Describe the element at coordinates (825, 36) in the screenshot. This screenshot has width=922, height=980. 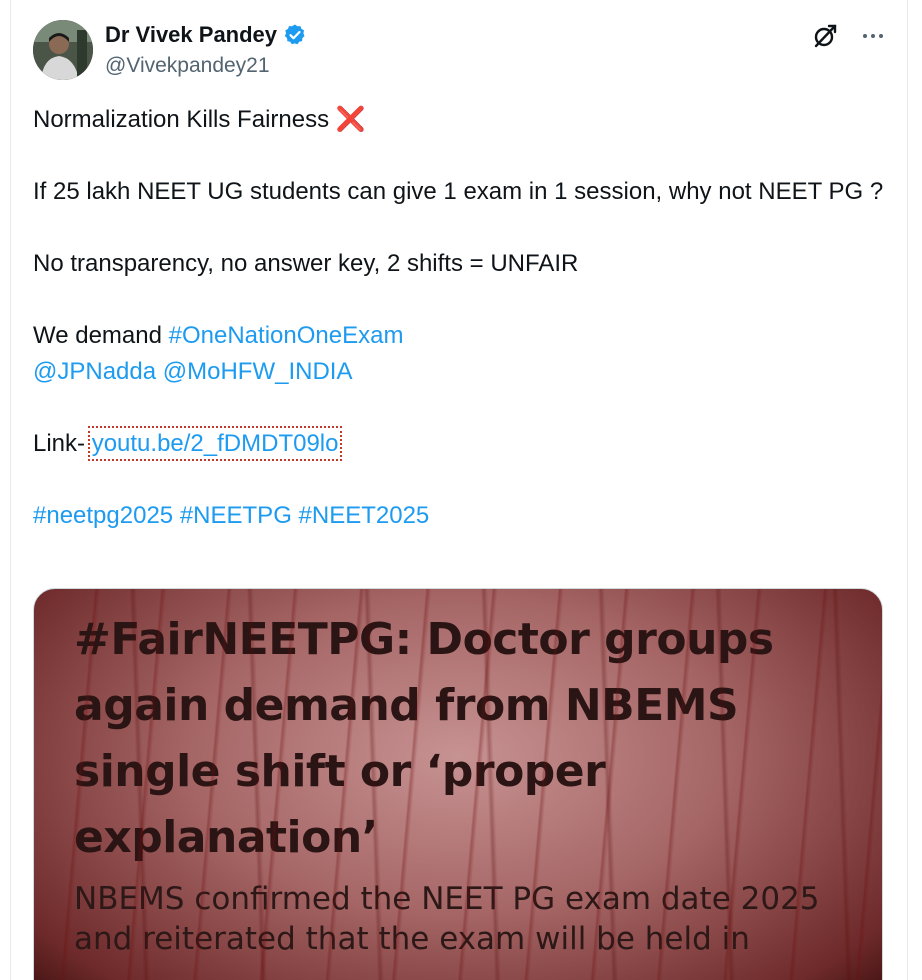
I see `grok-icon` at that location.